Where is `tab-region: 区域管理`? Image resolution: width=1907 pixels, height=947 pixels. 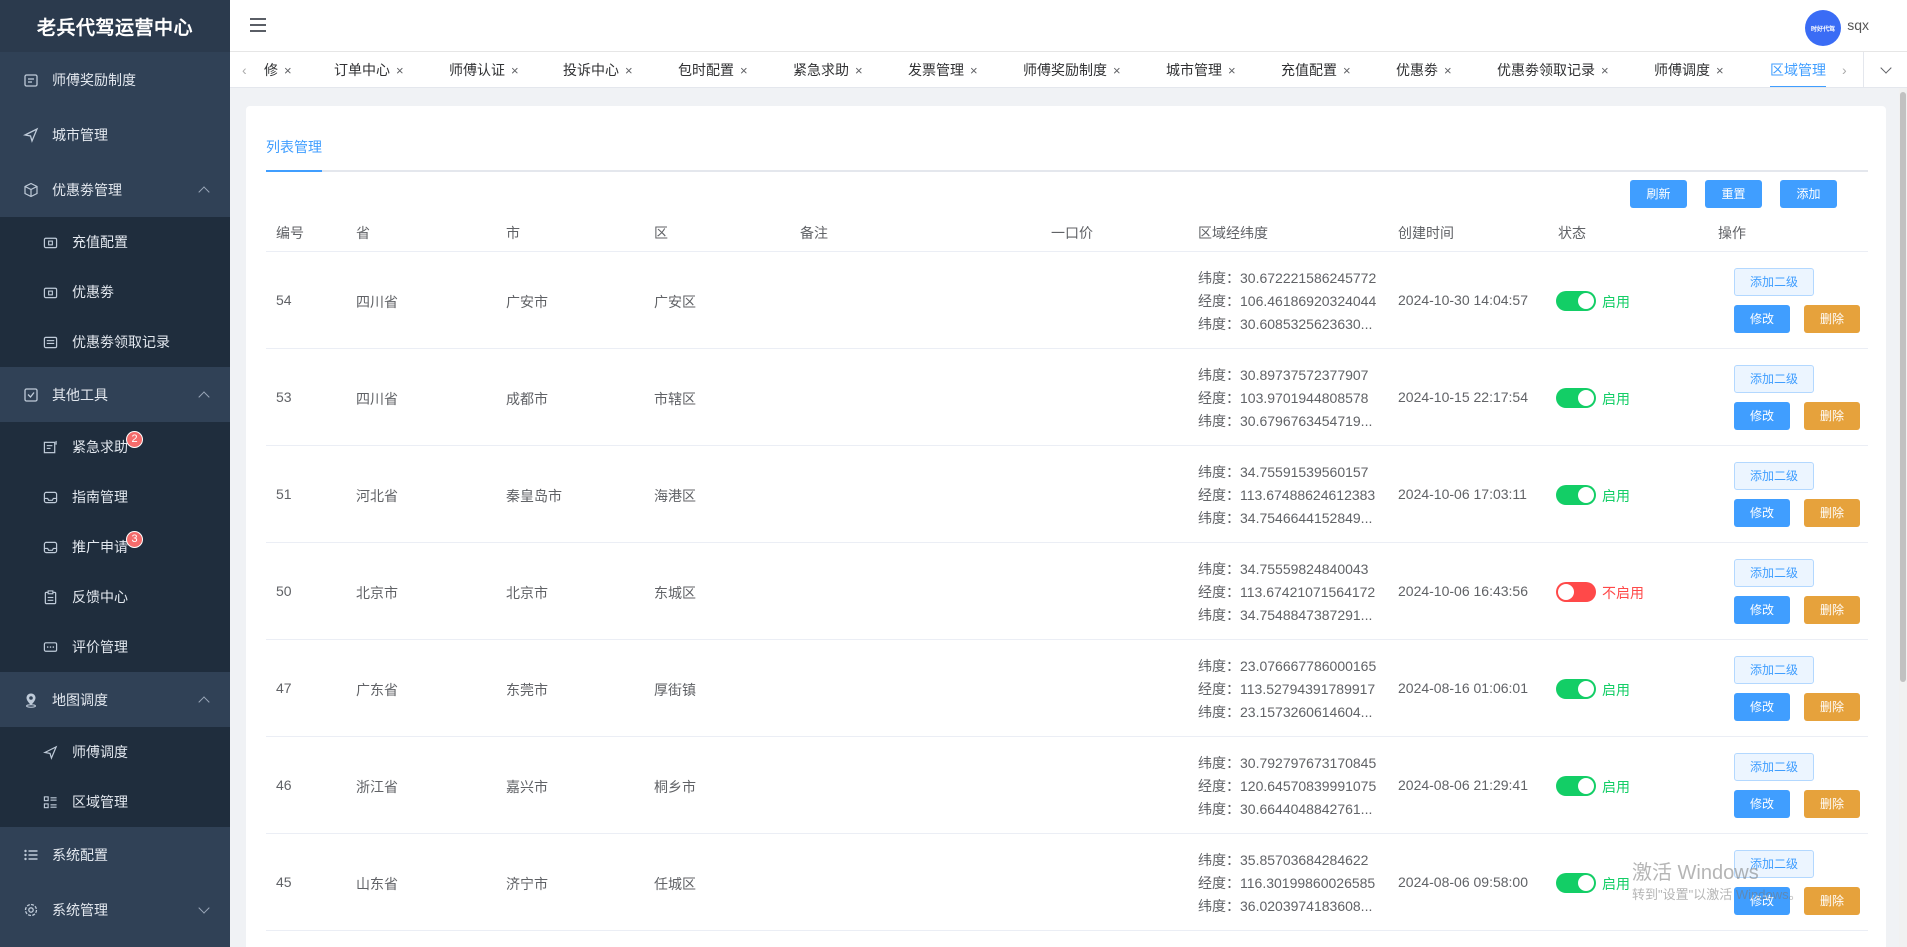 tab-region: 区域管理 is located at coordinates (1798, 69).